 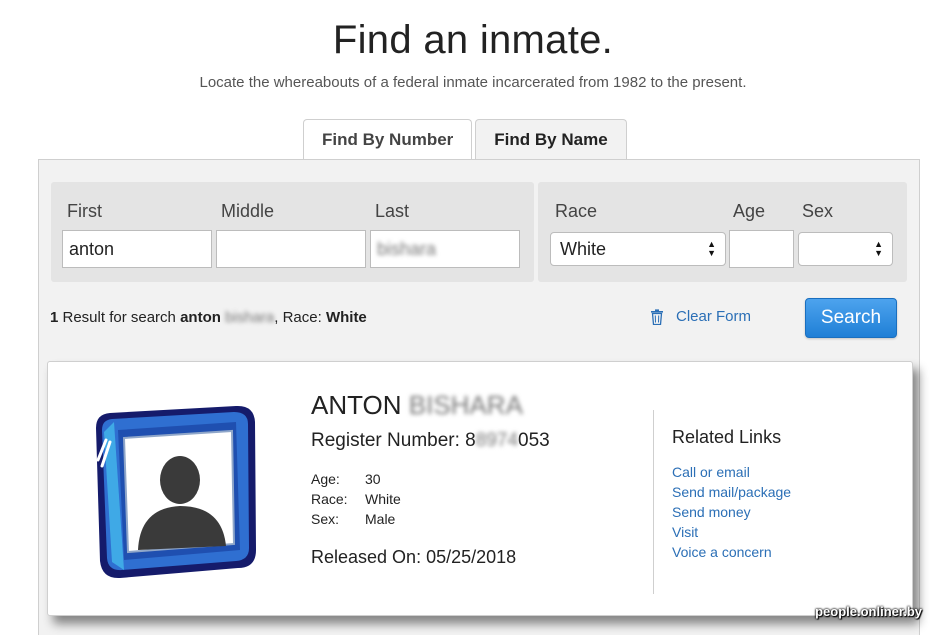 I want to click on register-number-hidden: 8974, so click(x=497, y=440).